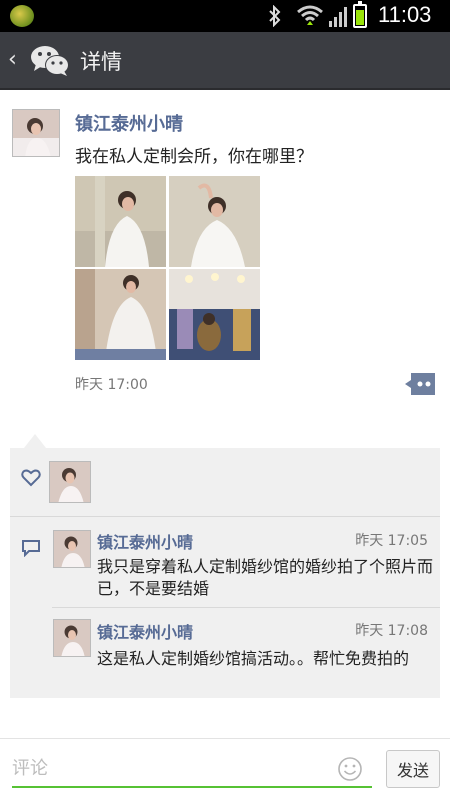 This screenshot has width=450, height=800. What do you see at coordinates (420, 384) in the screenshot?
I see `more-comment-icon` at bounding box center [420, 384].